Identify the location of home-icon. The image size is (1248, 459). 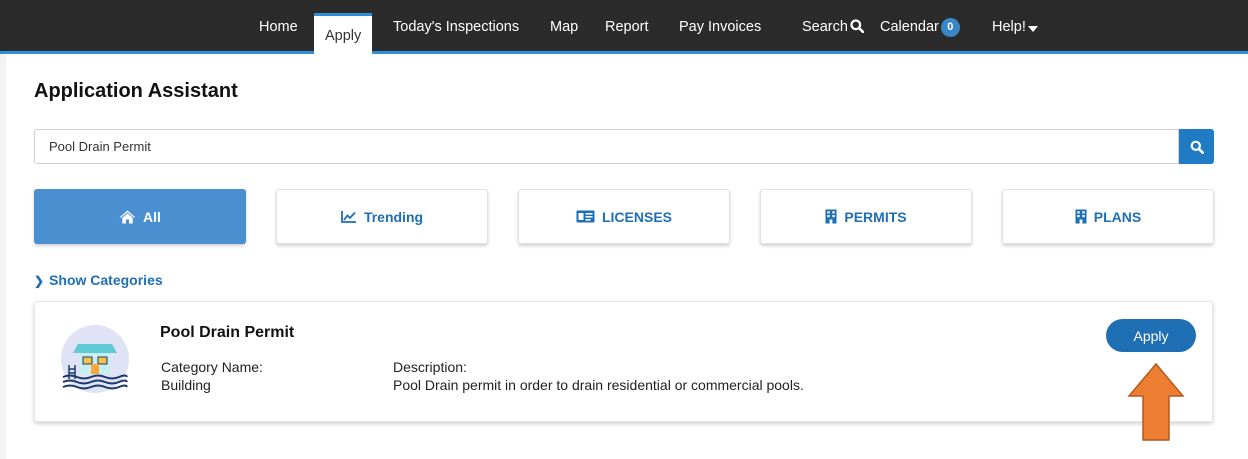
(127, 216).